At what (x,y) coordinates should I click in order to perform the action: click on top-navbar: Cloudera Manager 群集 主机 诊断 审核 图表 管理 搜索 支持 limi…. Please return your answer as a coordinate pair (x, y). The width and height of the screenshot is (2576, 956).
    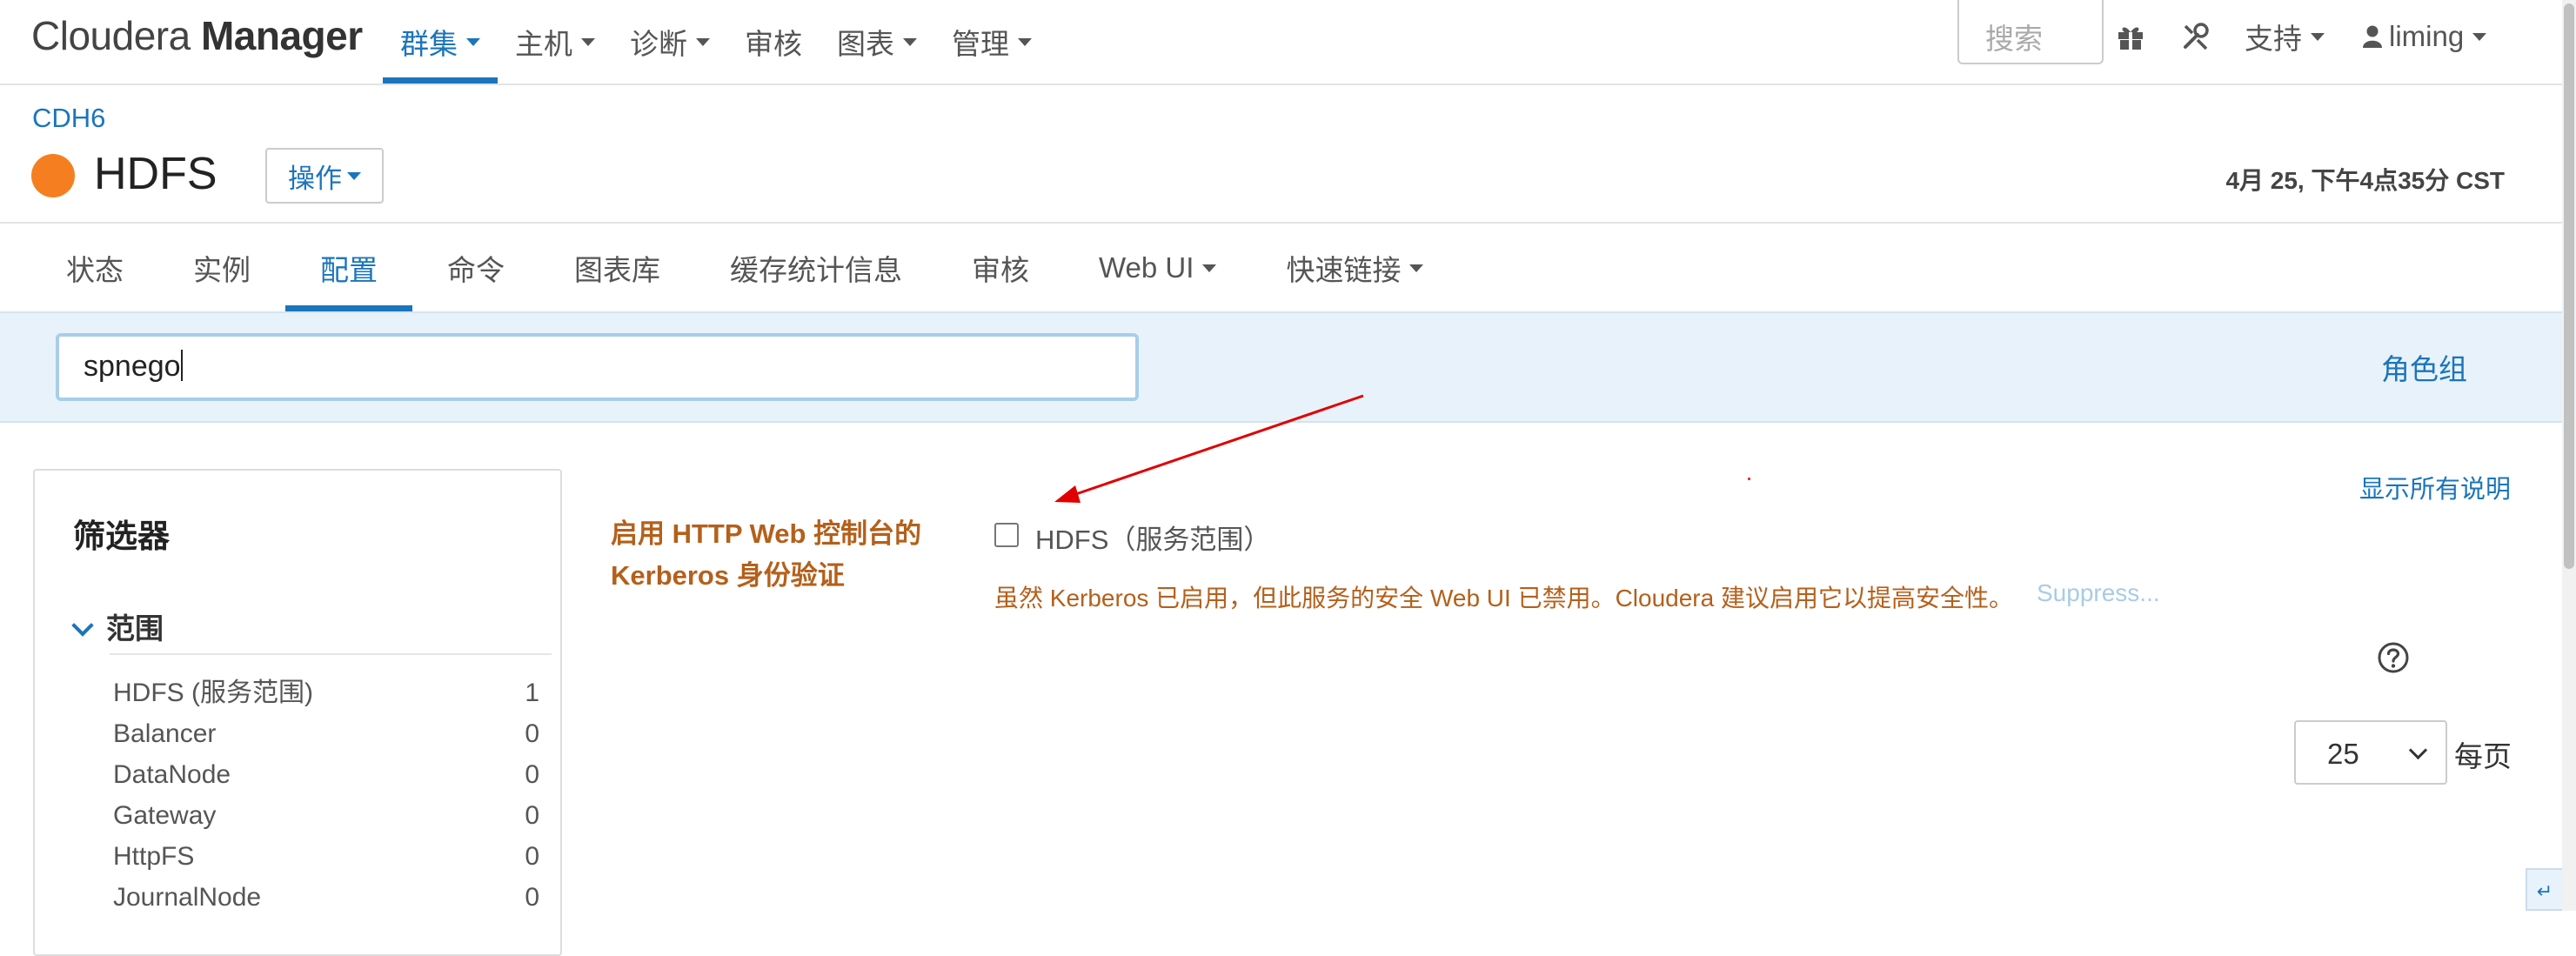
    Looking at the image, I should click on (1281, 42).